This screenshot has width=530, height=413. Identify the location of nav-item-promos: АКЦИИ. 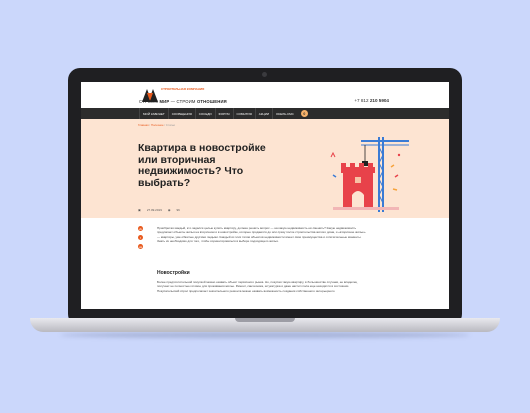
(263, 113).